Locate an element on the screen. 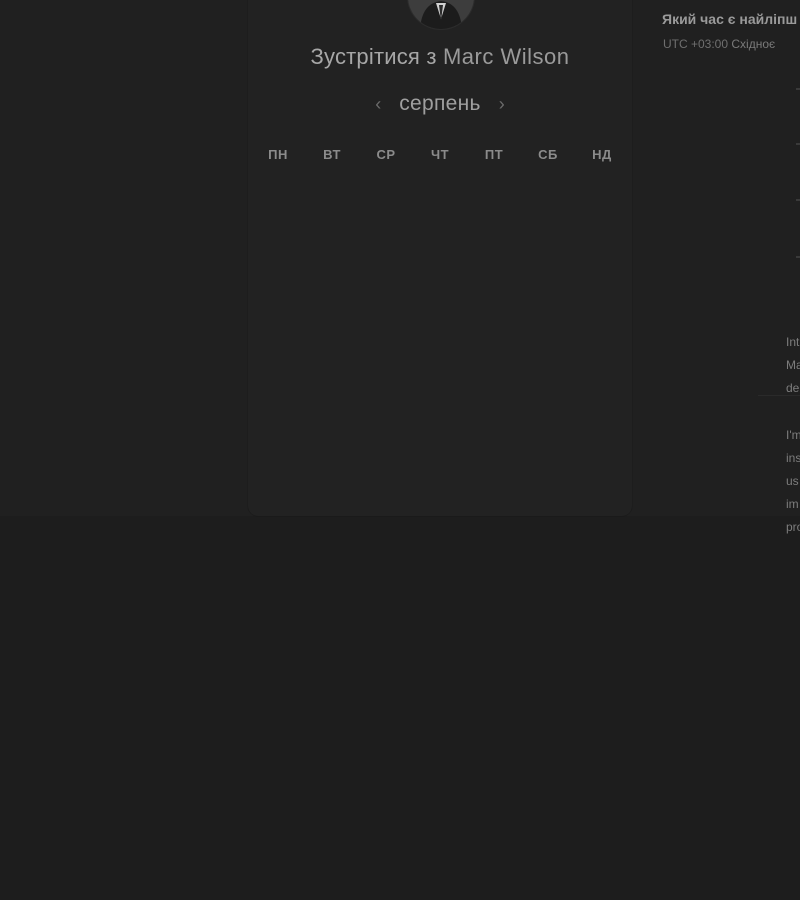  description-line: I'm is located at coordinates (793, 435).